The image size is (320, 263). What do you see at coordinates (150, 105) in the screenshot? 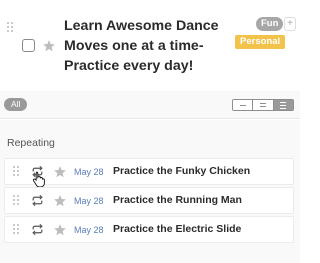
I see `filter-bar: All` at bounding box center [150, 105].